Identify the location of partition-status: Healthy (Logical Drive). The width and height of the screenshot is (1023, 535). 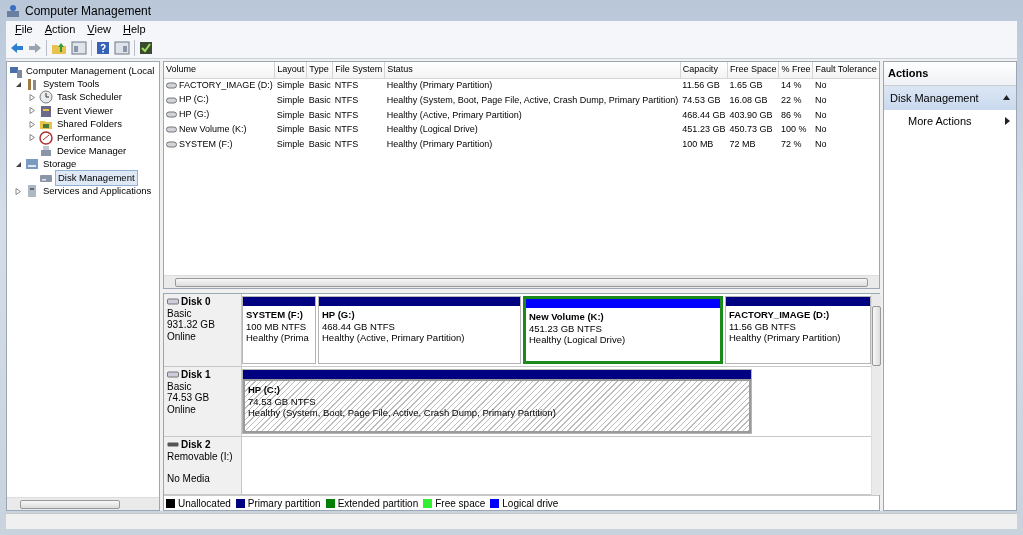
(578, 340).